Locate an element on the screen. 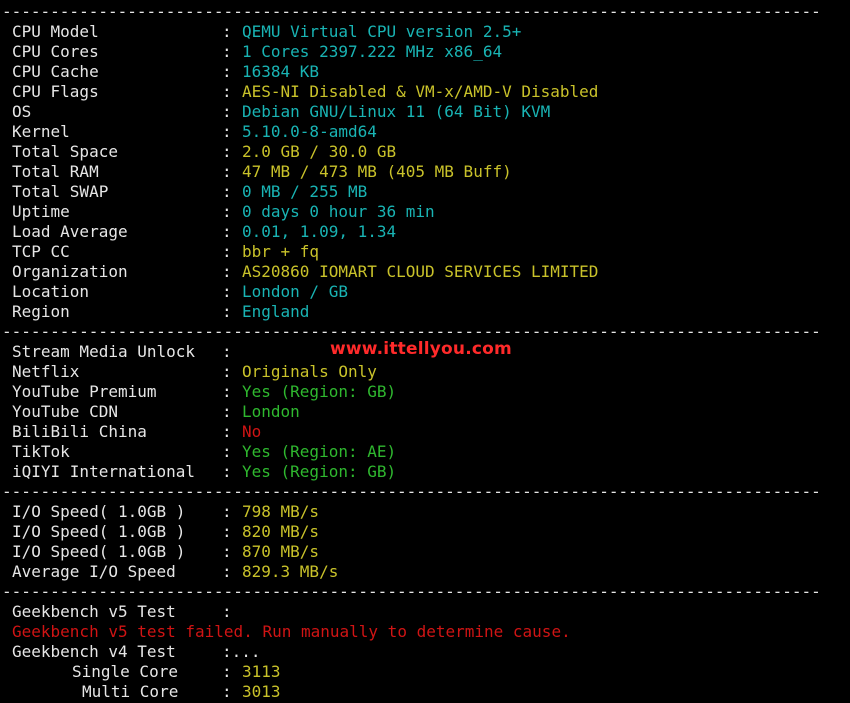  row-value: London is located at coordinates (271, 411).